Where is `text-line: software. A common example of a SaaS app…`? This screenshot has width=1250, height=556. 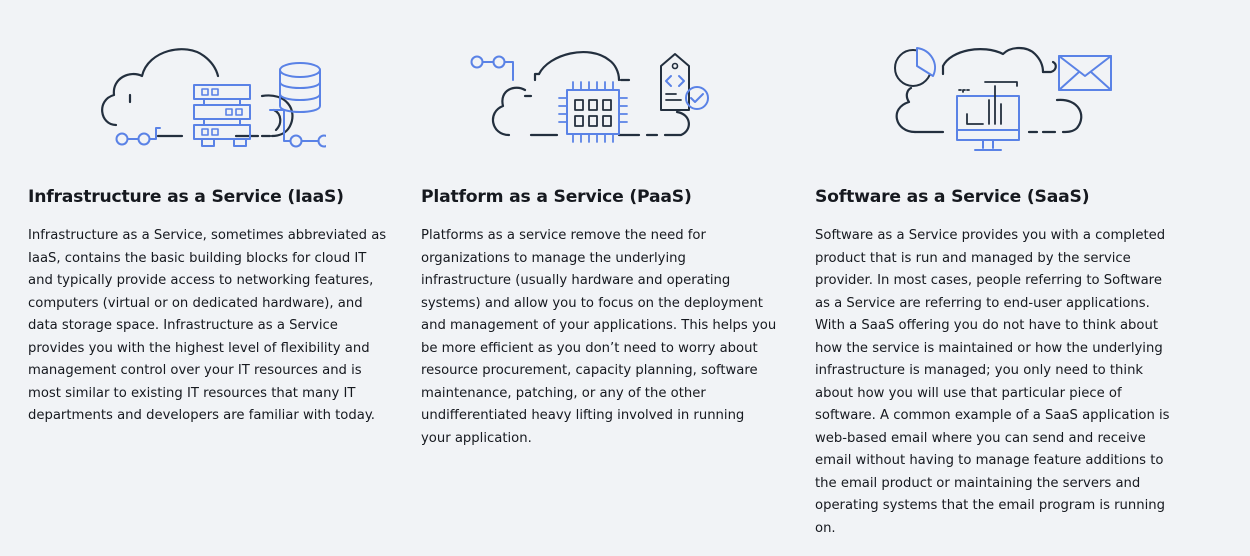
text-line: software. A common example of a SaaS app… is located at coordinates (992, 415).